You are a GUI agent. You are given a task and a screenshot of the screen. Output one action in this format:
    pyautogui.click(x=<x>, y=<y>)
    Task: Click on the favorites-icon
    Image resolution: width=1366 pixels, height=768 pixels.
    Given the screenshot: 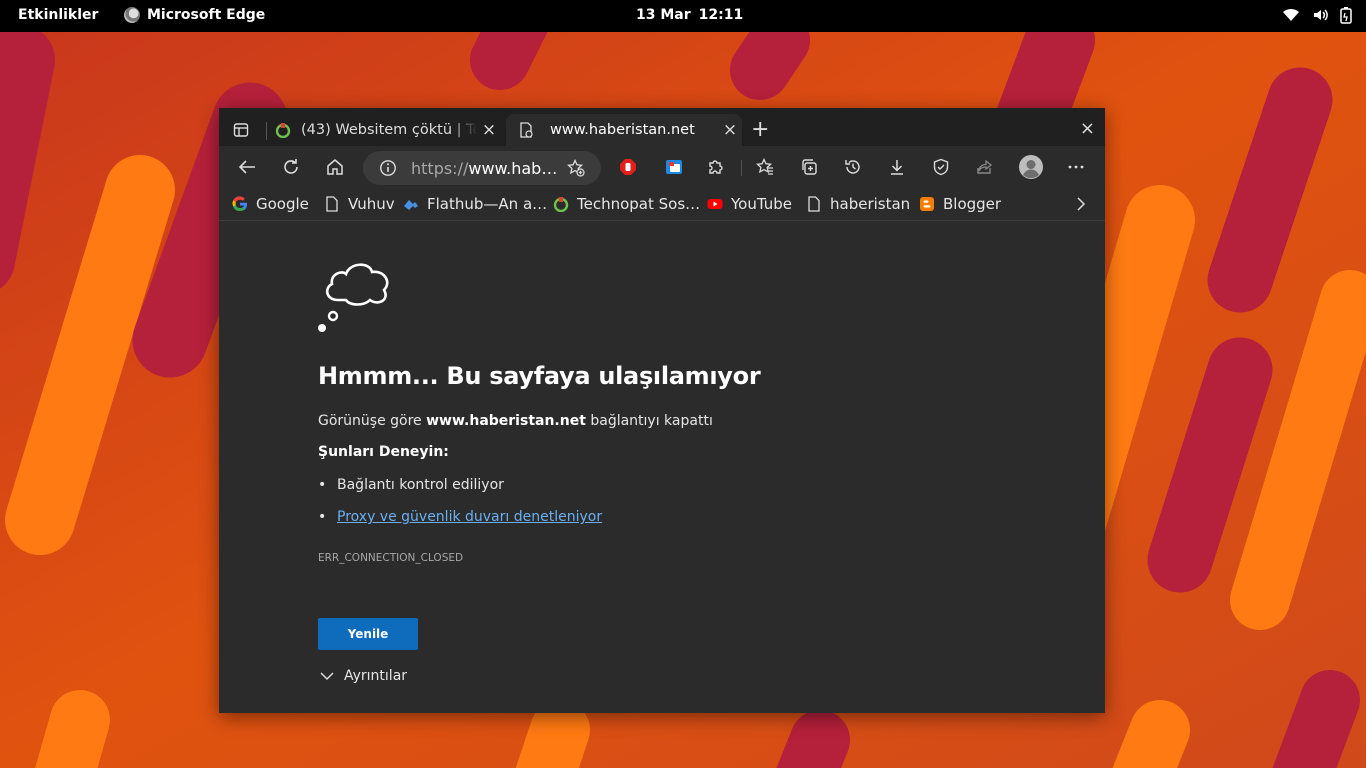 What is the action you would take?
    pyautogui.click(x=764, y=166)
    